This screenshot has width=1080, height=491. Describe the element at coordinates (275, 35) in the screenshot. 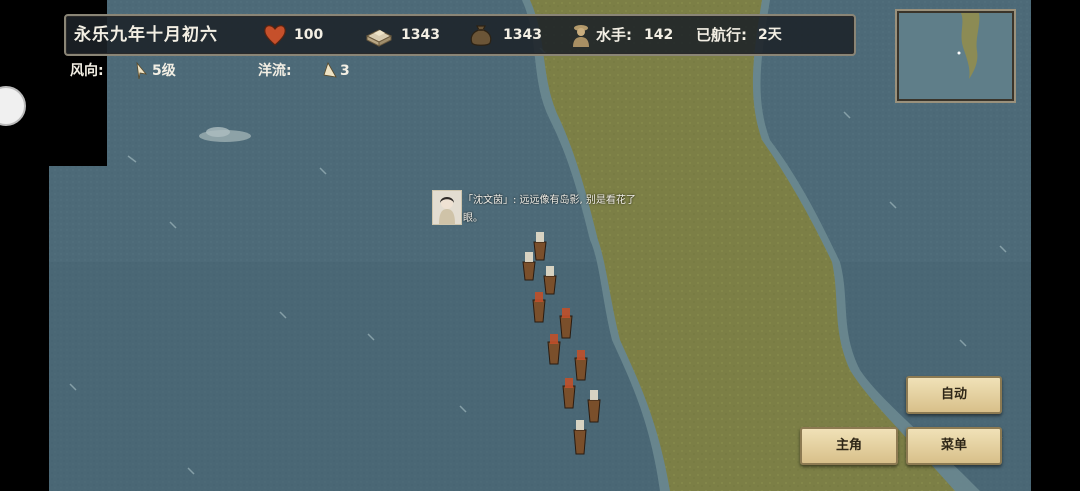

I see `heart-icon` at that location.